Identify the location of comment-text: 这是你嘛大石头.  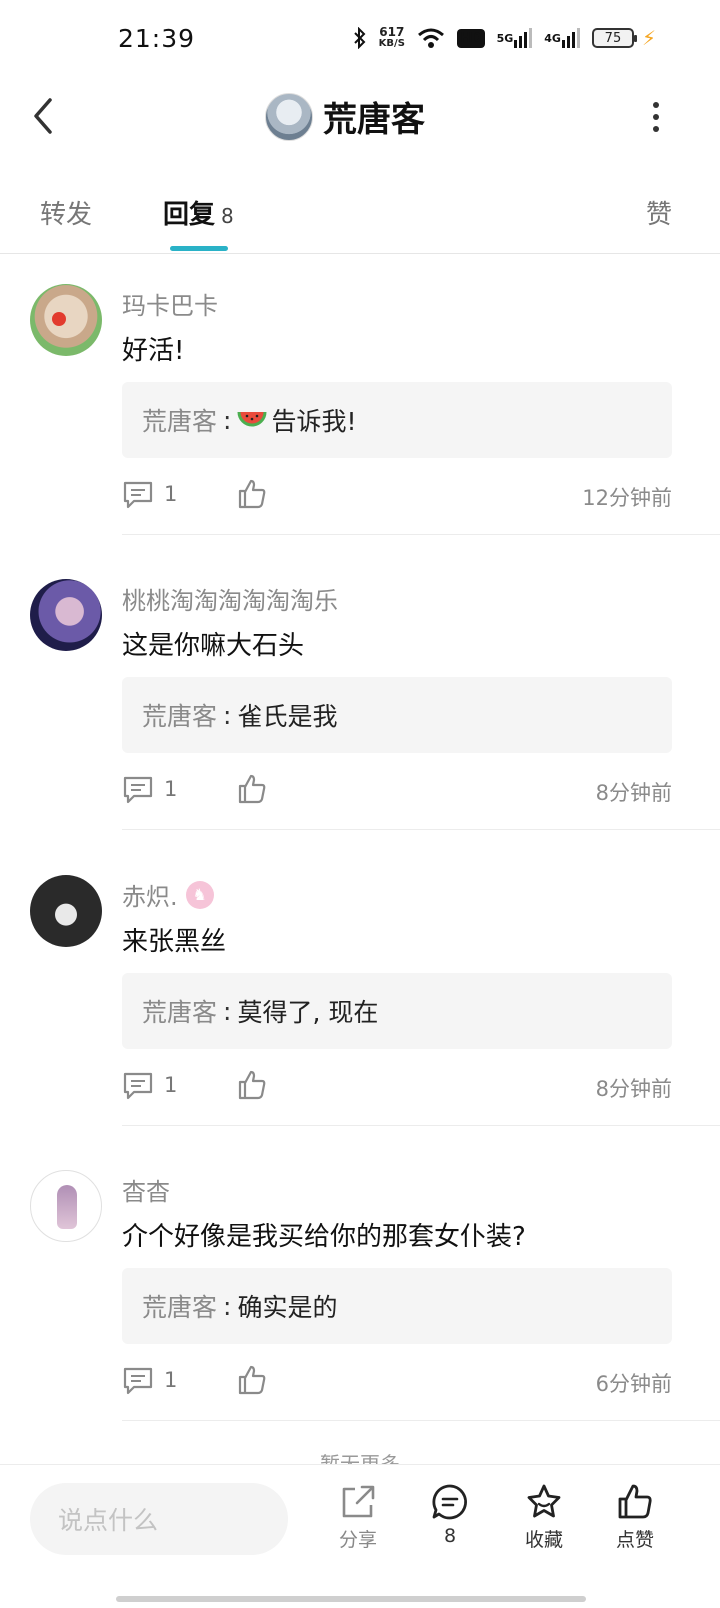
(213, 646).